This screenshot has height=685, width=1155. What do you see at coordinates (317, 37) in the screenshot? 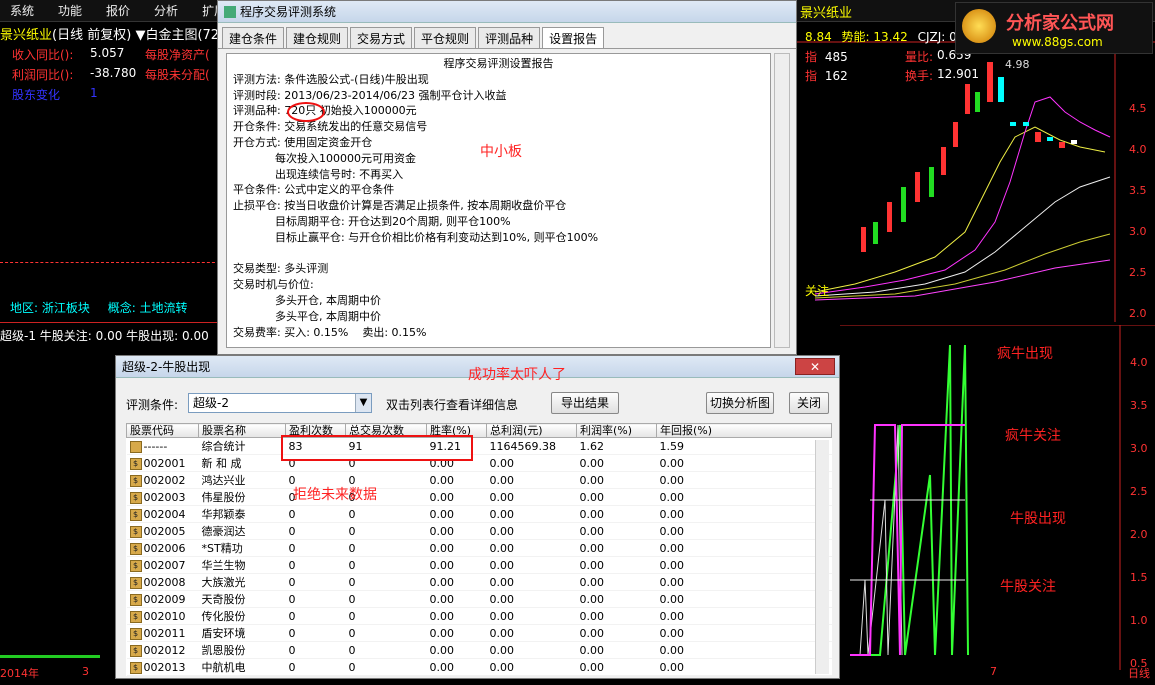
I see `tab-open-rule: 建仓规则` at bounding box center [317, 37].